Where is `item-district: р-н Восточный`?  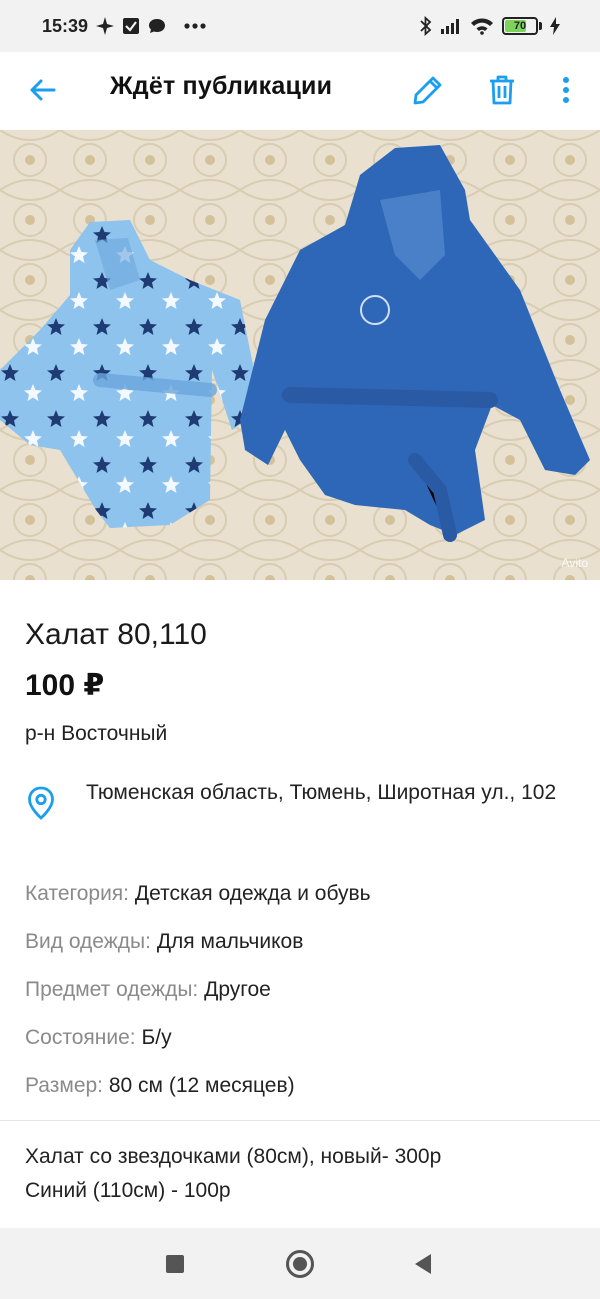
item-district: р-н Восточный is located at coordinates (96, 733).